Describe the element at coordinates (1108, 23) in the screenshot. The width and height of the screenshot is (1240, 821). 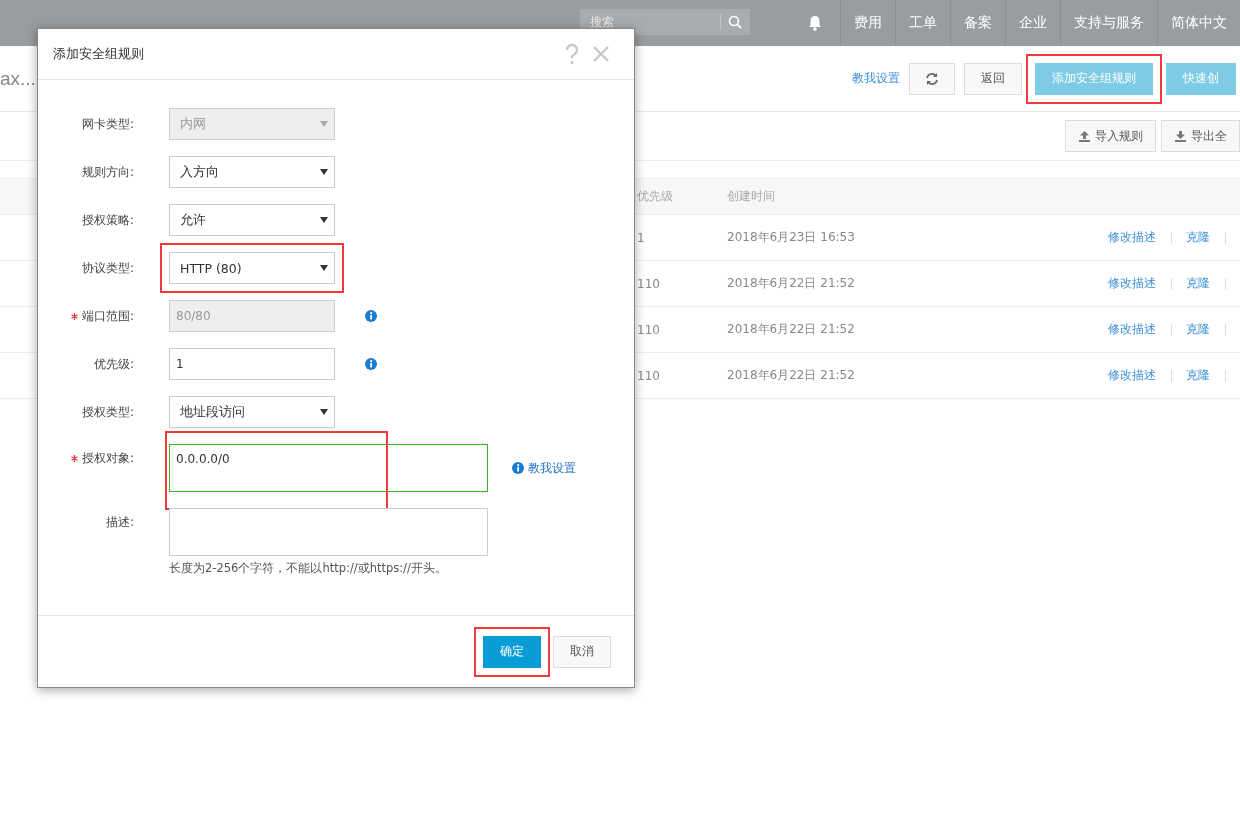
I see `nav-link: 支持与服务` at that location.